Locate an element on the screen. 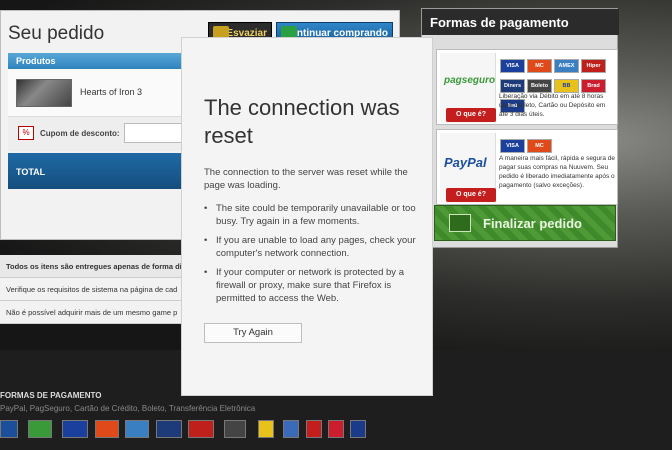 The height and width of the screenshot is (450, 672). diners-card-icon: Diners is located at coordinates (512, 86).